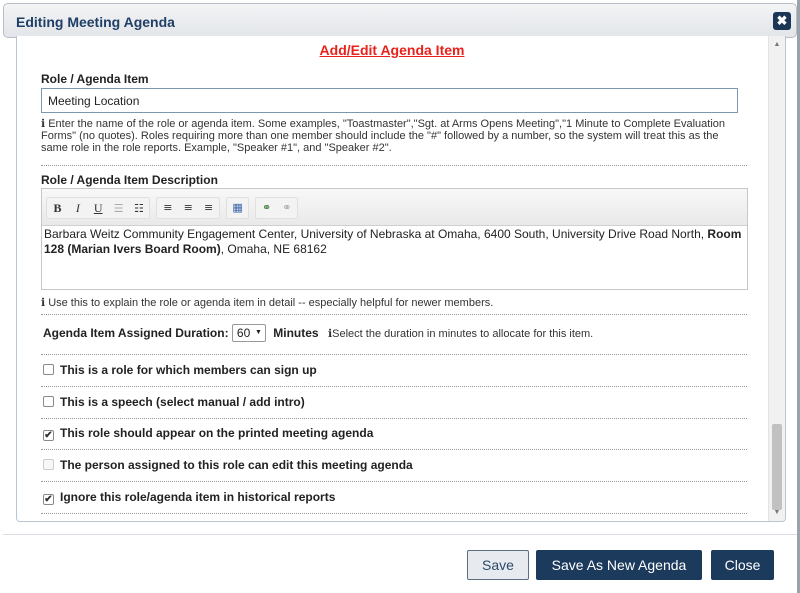 This screenshot has width=800, height=593. I want to click on align-left-icon: ≡, so click(167, 208).